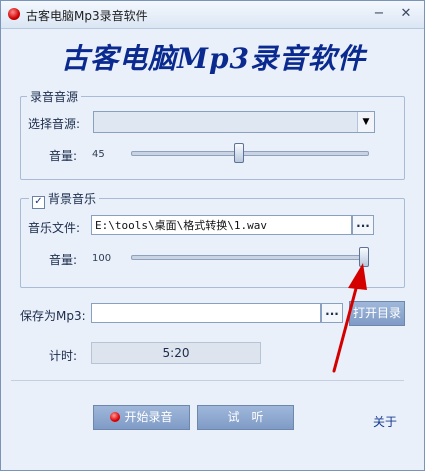  I want to click on red-arrow-annotation, so click(349, 318).